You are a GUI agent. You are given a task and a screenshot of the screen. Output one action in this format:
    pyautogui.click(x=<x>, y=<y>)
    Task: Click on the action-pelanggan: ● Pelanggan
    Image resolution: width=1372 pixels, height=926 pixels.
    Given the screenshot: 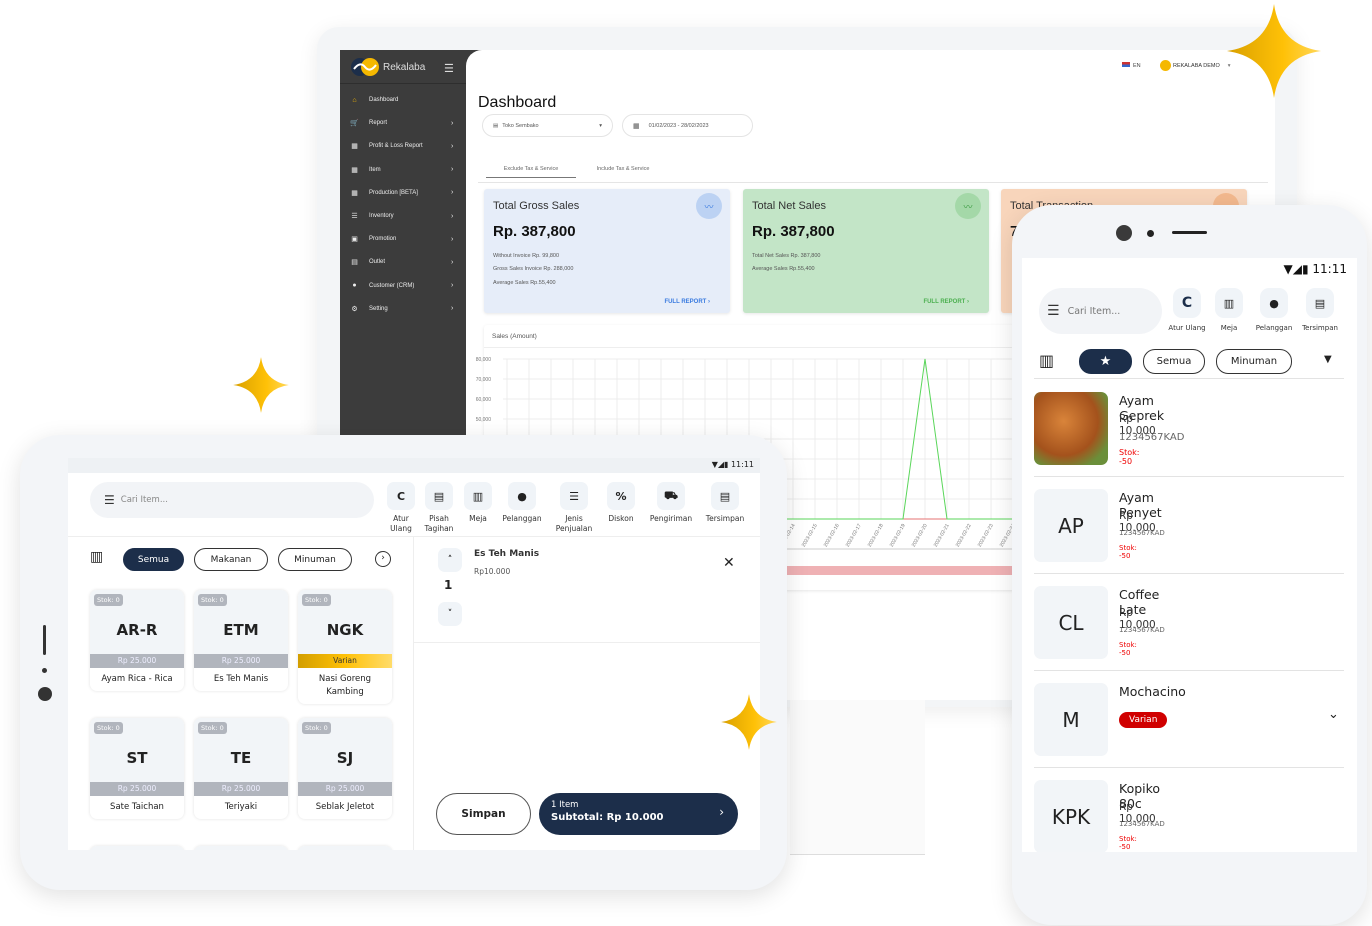 What is the action you would take?
    pyautogui.click(x=522, y=503)
    